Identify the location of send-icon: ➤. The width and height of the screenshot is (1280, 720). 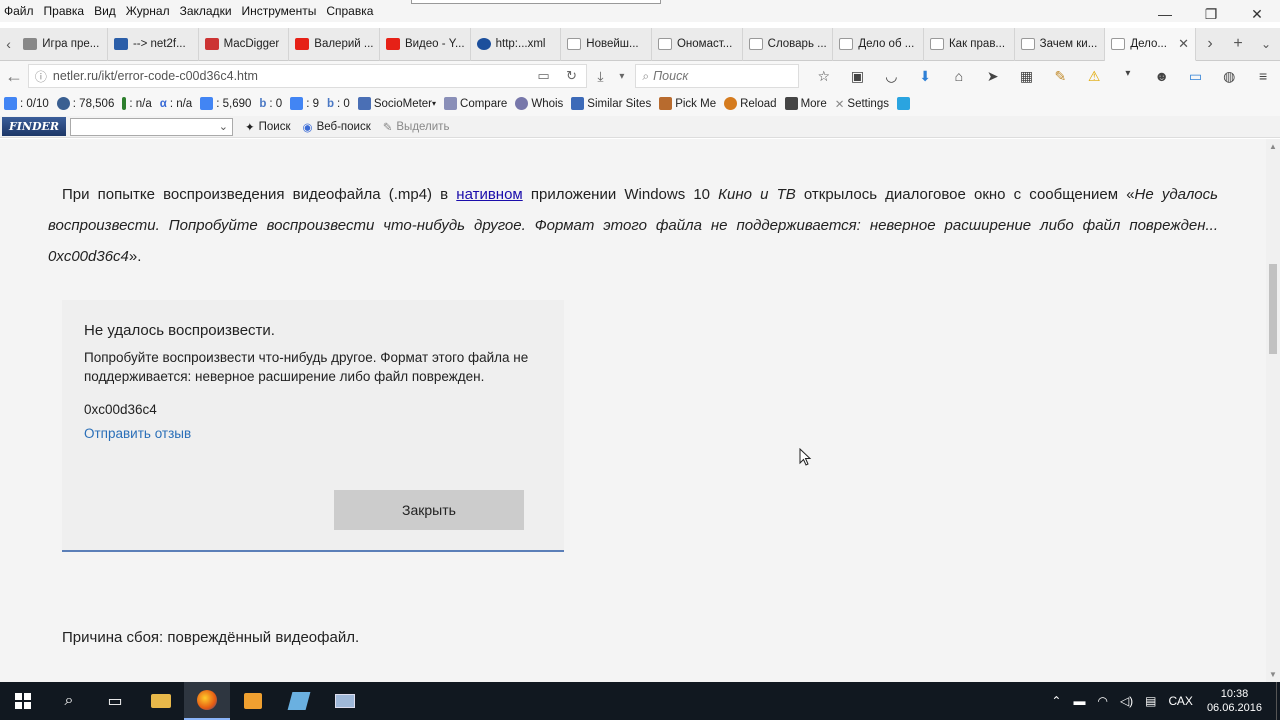
(993, 76).